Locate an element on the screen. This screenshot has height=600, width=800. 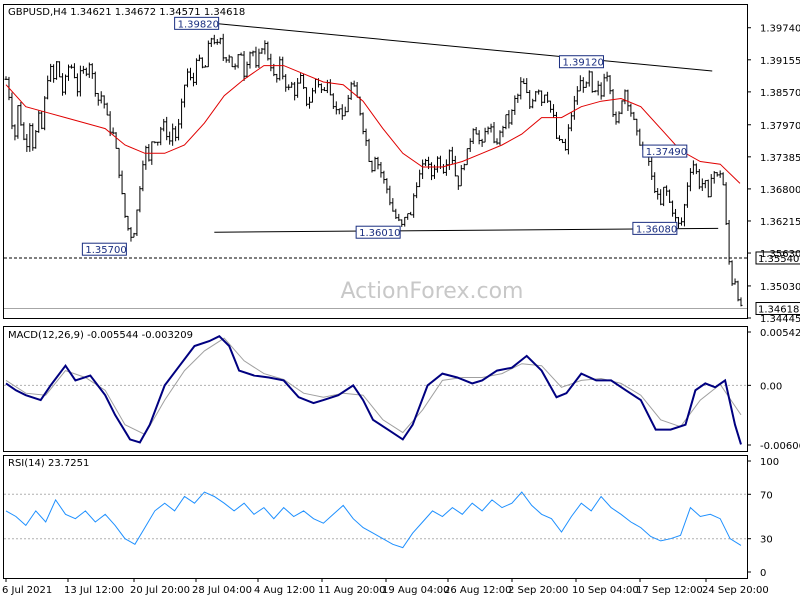
macd-header: MACD(12,26,9) -0.005544 -0.003209 is located at coordinates (100, 335).